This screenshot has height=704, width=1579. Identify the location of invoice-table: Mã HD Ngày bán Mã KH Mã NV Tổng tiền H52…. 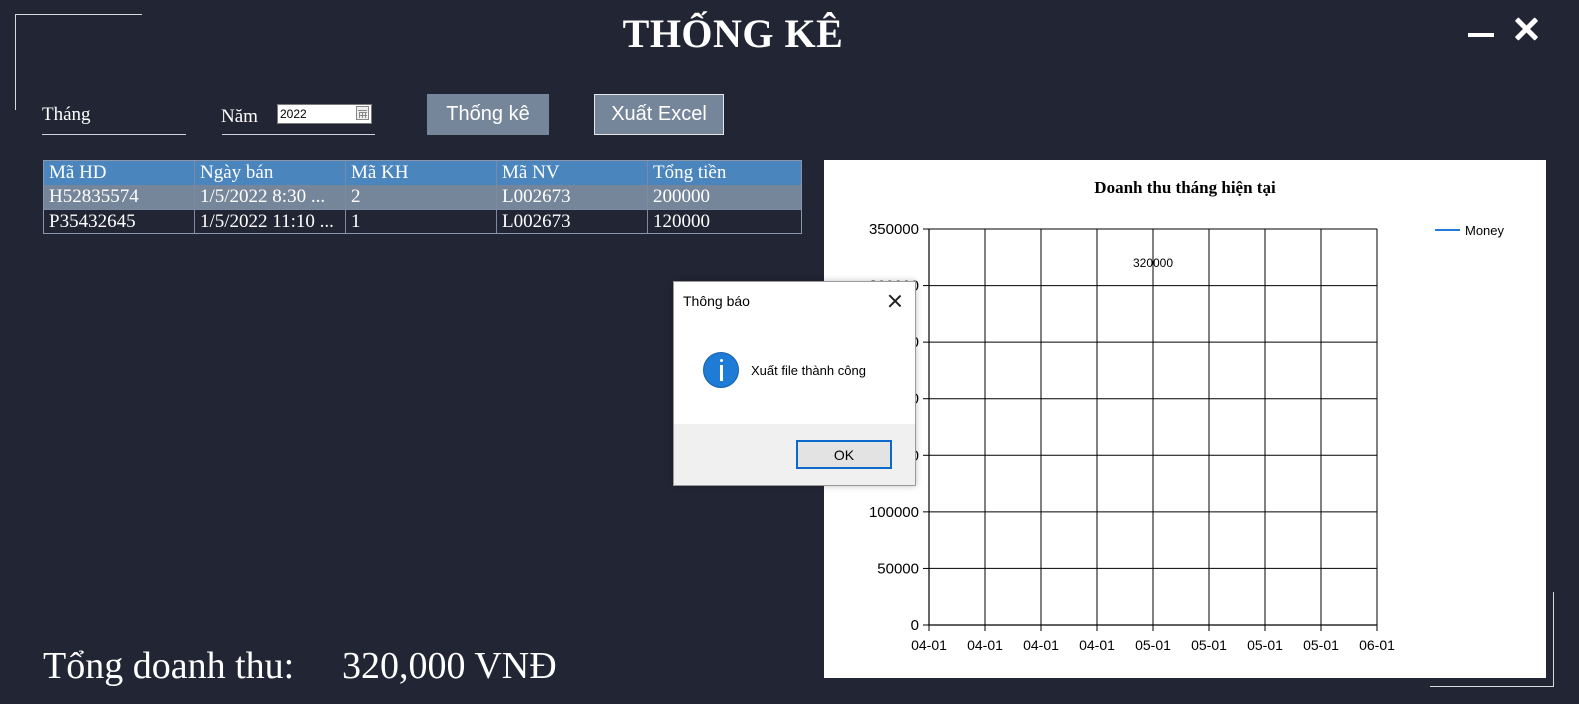
(422, 197).